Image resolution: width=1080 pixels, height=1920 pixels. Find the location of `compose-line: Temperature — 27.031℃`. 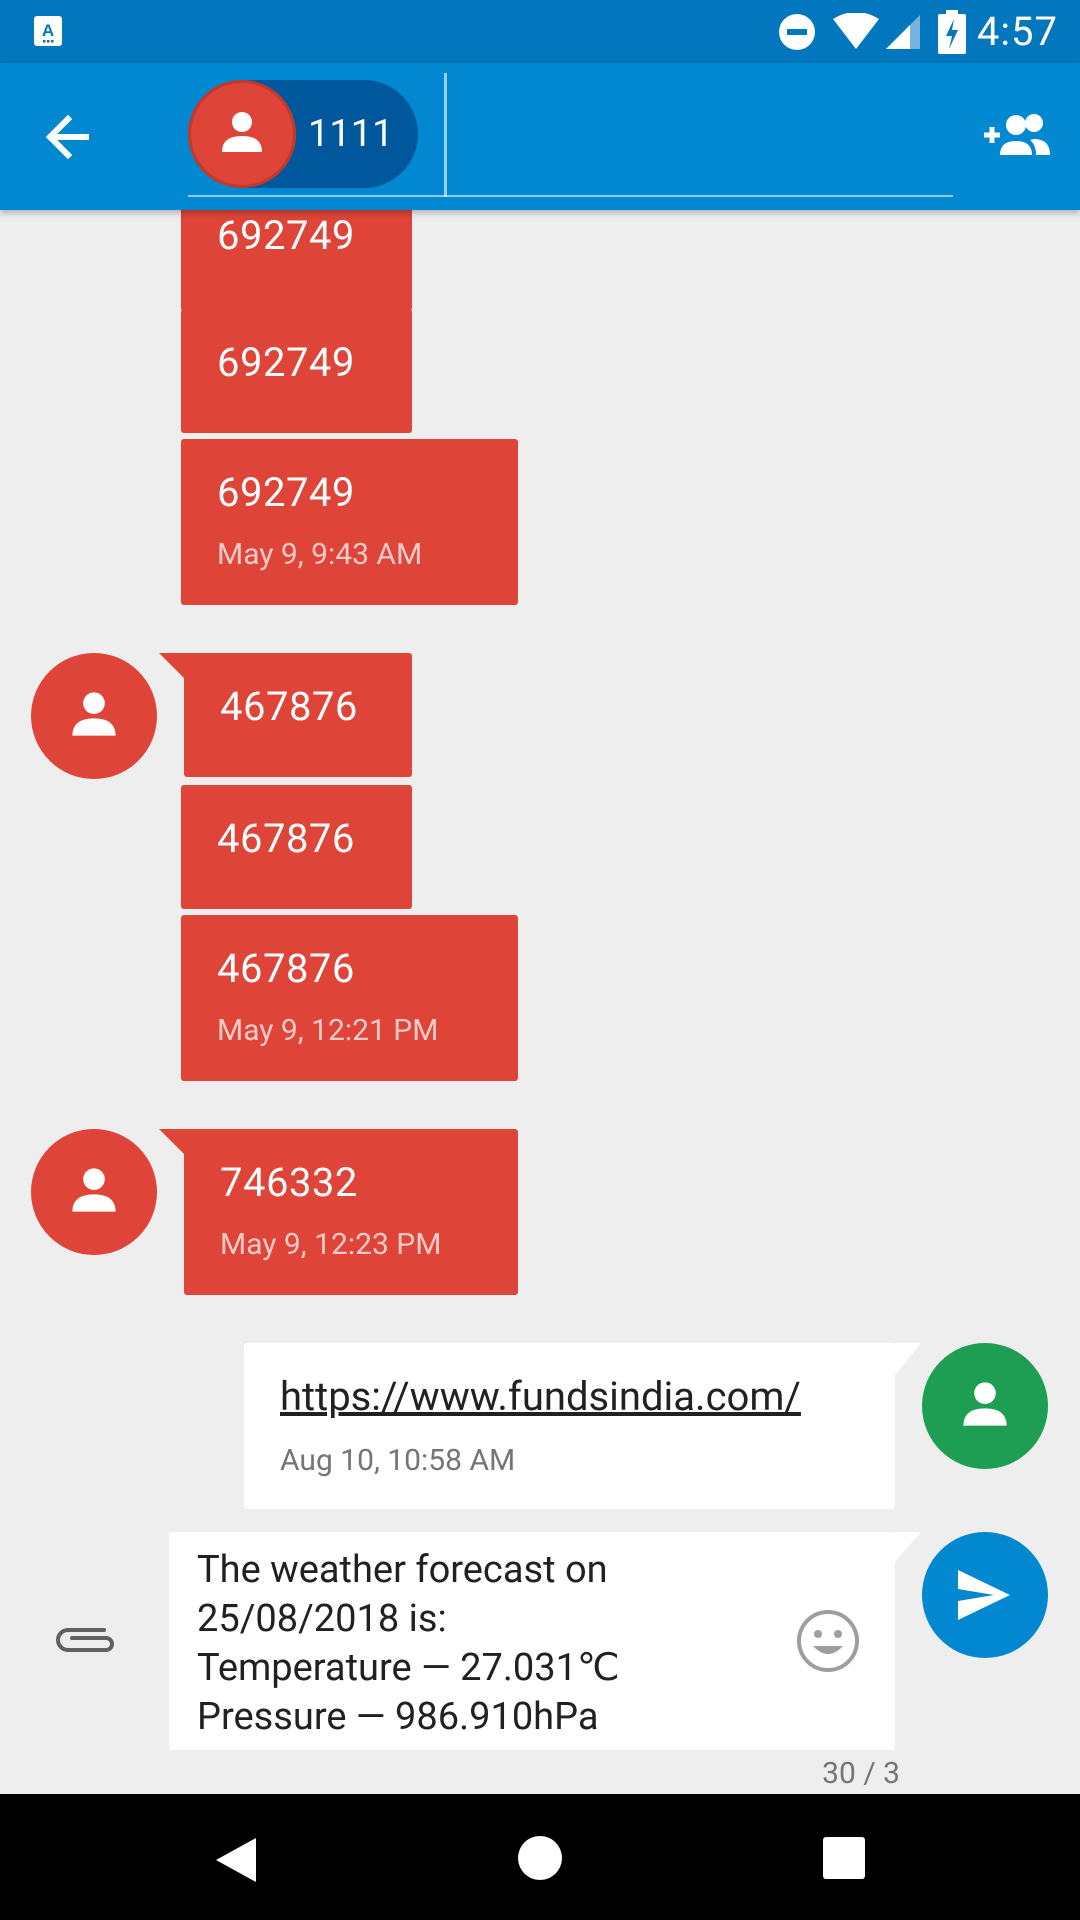

compose-line: Temperature — 27.031℃ is located at coordinates (408, 1668).